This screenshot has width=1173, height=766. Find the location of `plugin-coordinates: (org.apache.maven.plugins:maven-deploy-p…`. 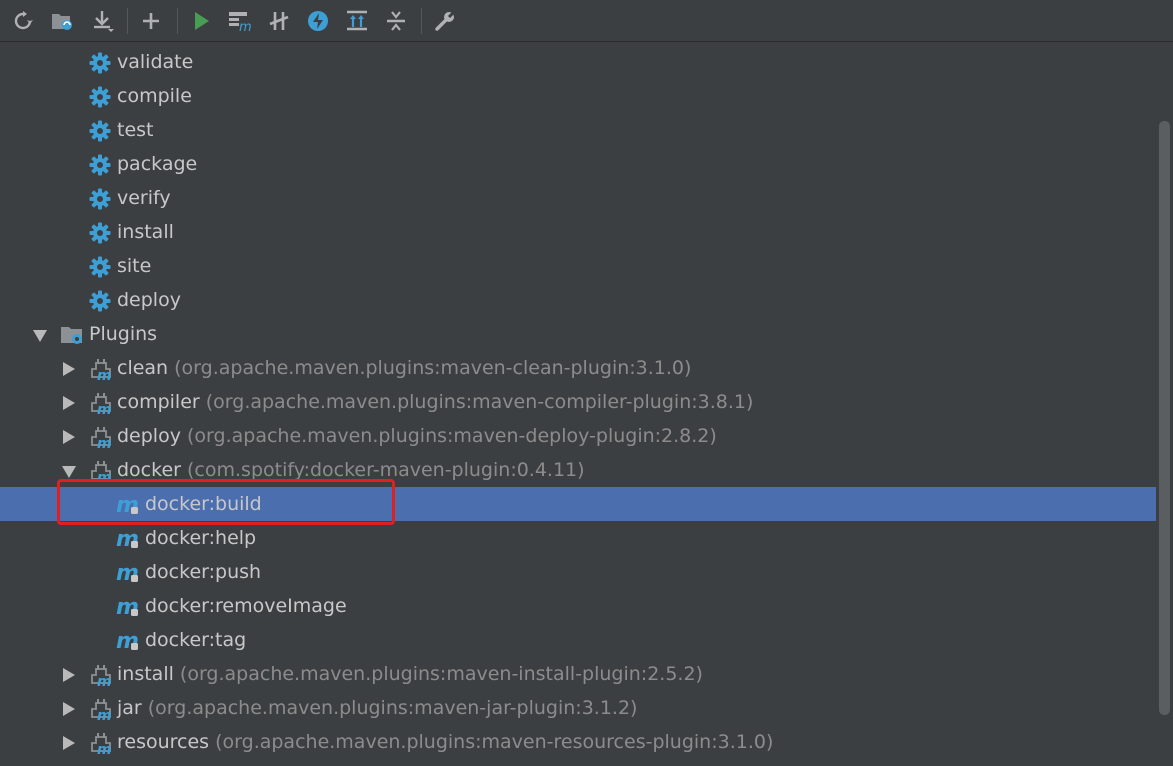

plugin-coordinates: (org.apache.maven.plugins:maven-deploy-p… is located at coordinates (448, 436).